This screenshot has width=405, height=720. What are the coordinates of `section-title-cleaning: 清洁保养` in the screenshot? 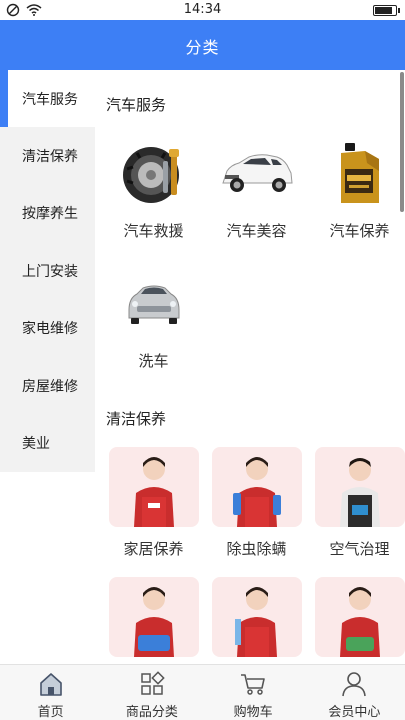 It's located at (136, 419).